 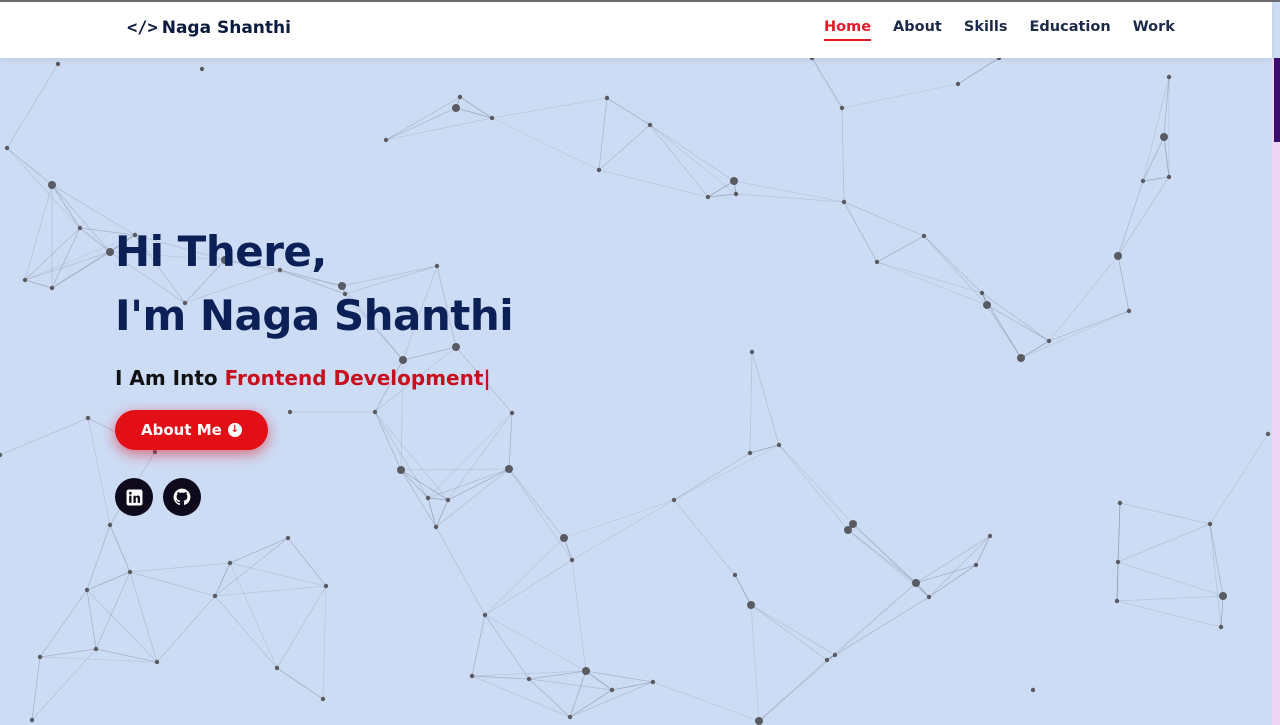 What do you see at coordinates (986, 30) in the screenshot?
I see `nav-skills: Skills` at bounding box center [986, 30].